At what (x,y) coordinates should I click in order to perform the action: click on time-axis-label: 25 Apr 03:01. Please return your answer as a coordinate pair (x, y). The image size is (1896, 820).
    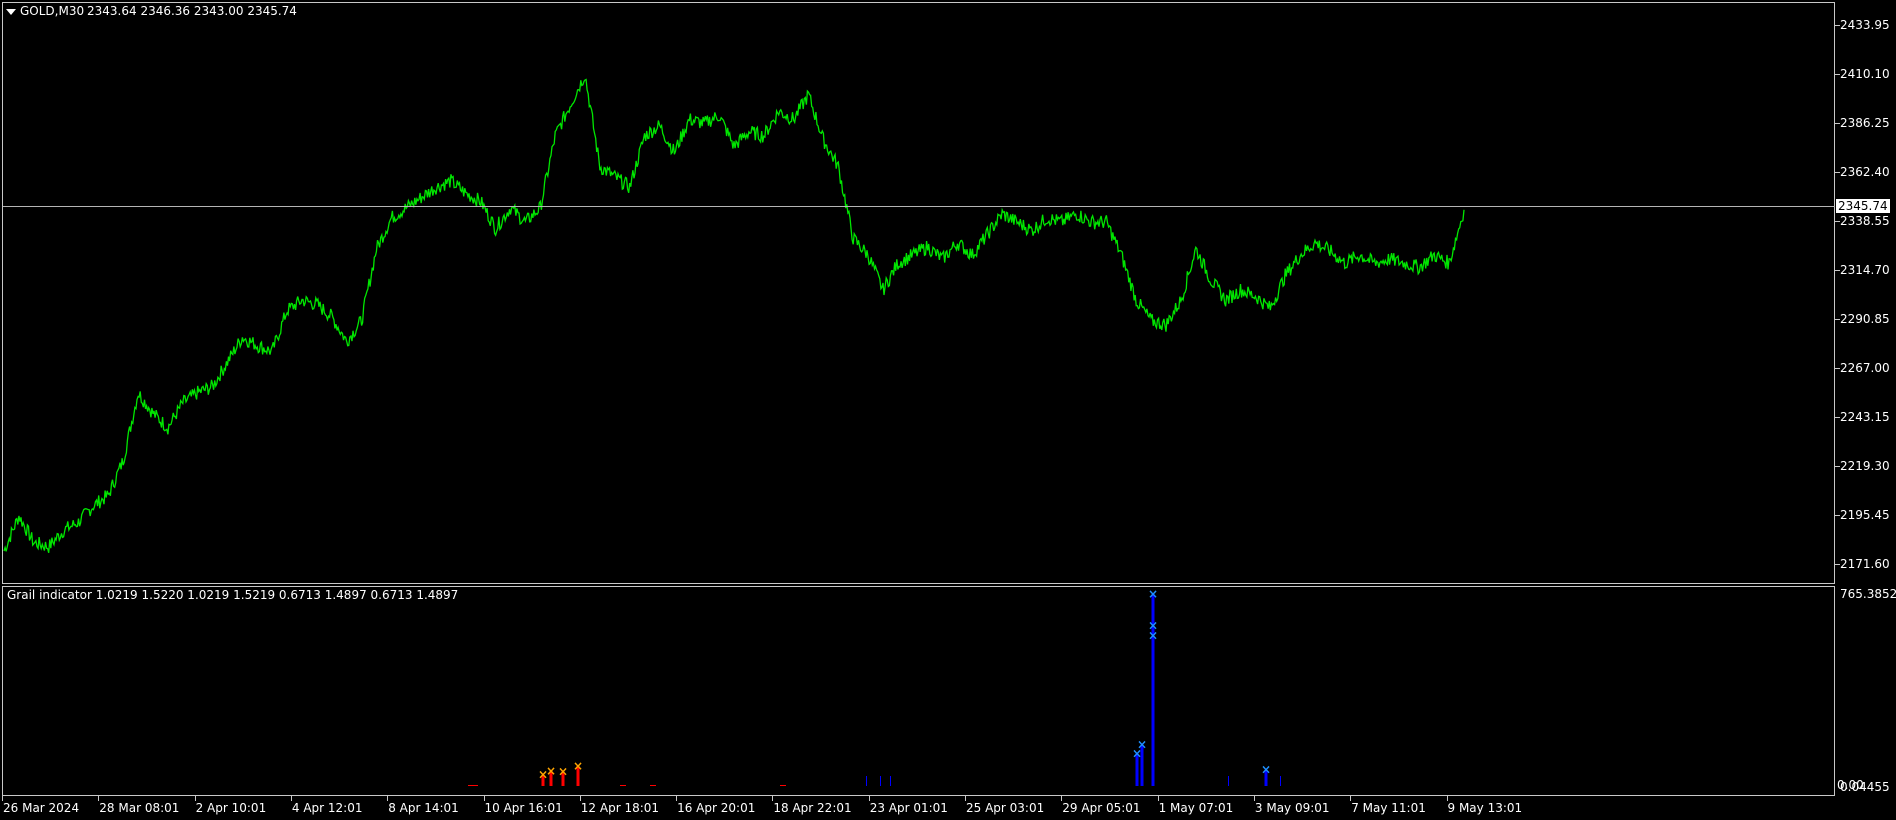
    Looking at the image, I should click on (1005, 808).